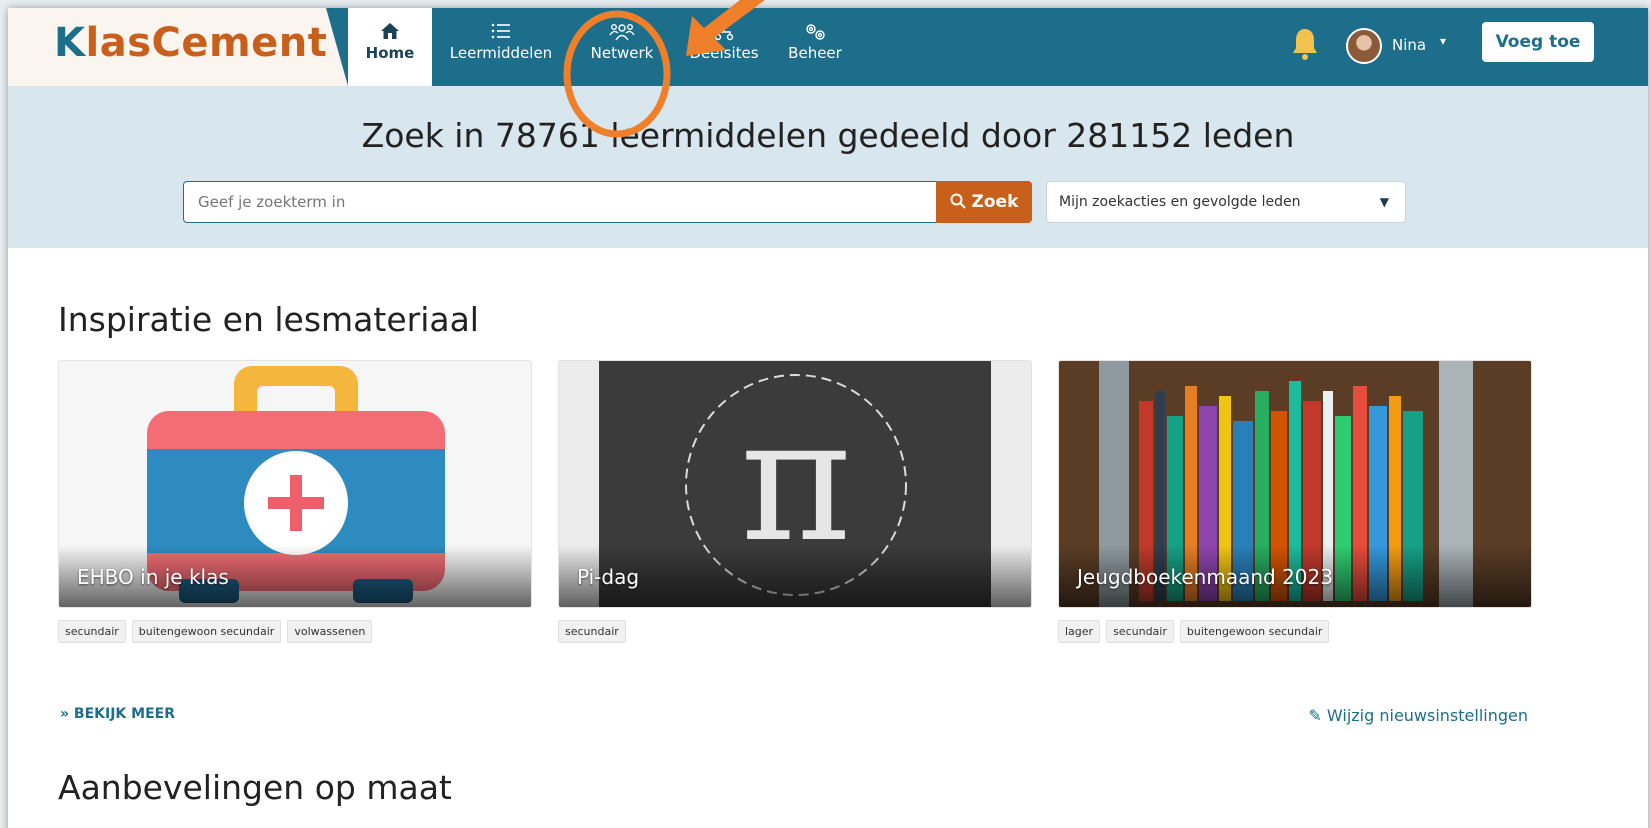  I want to click on card-caption: EHBO in je klas, so click(295, 576).